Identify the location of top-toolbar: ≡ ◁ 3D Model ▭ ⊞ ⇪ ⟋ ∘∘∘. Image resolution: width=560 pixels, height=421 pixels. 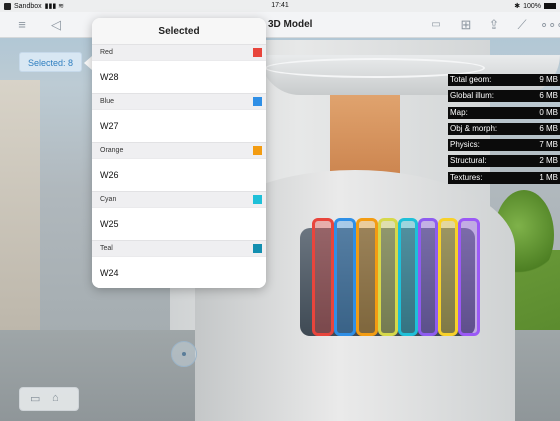
(280, 25).